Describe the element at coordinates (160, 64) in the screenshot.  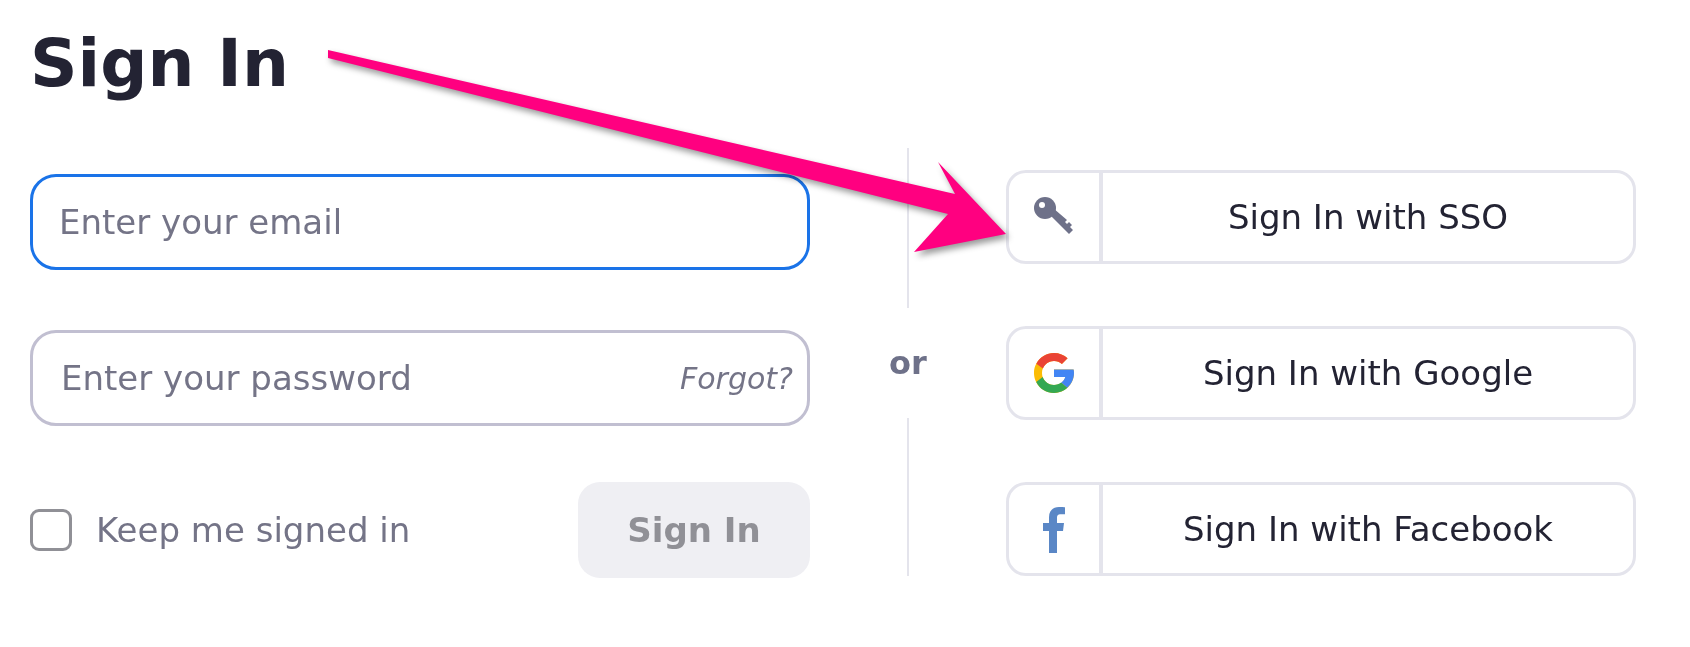
I see `page-title: Sign In` at that location.